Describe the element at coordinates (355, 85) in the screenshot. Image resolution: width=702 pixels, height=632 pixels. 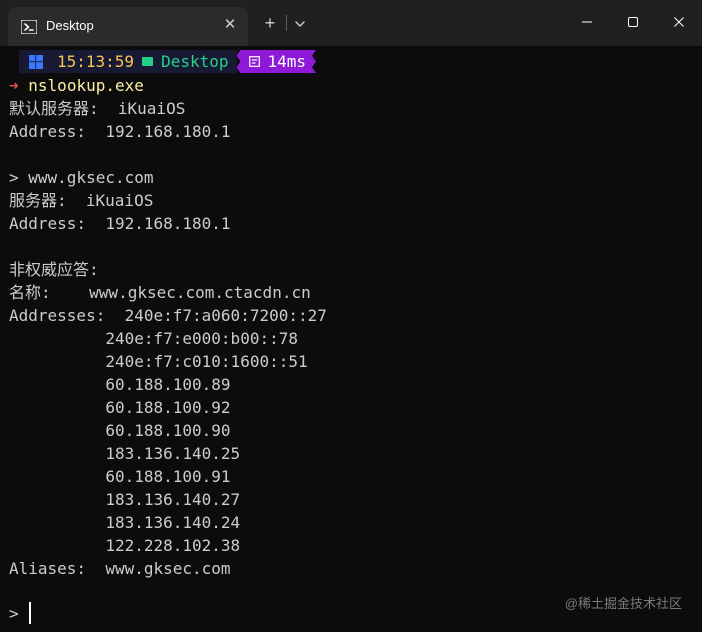
I see `command-line: ➜ nslookup.exe` at that location.